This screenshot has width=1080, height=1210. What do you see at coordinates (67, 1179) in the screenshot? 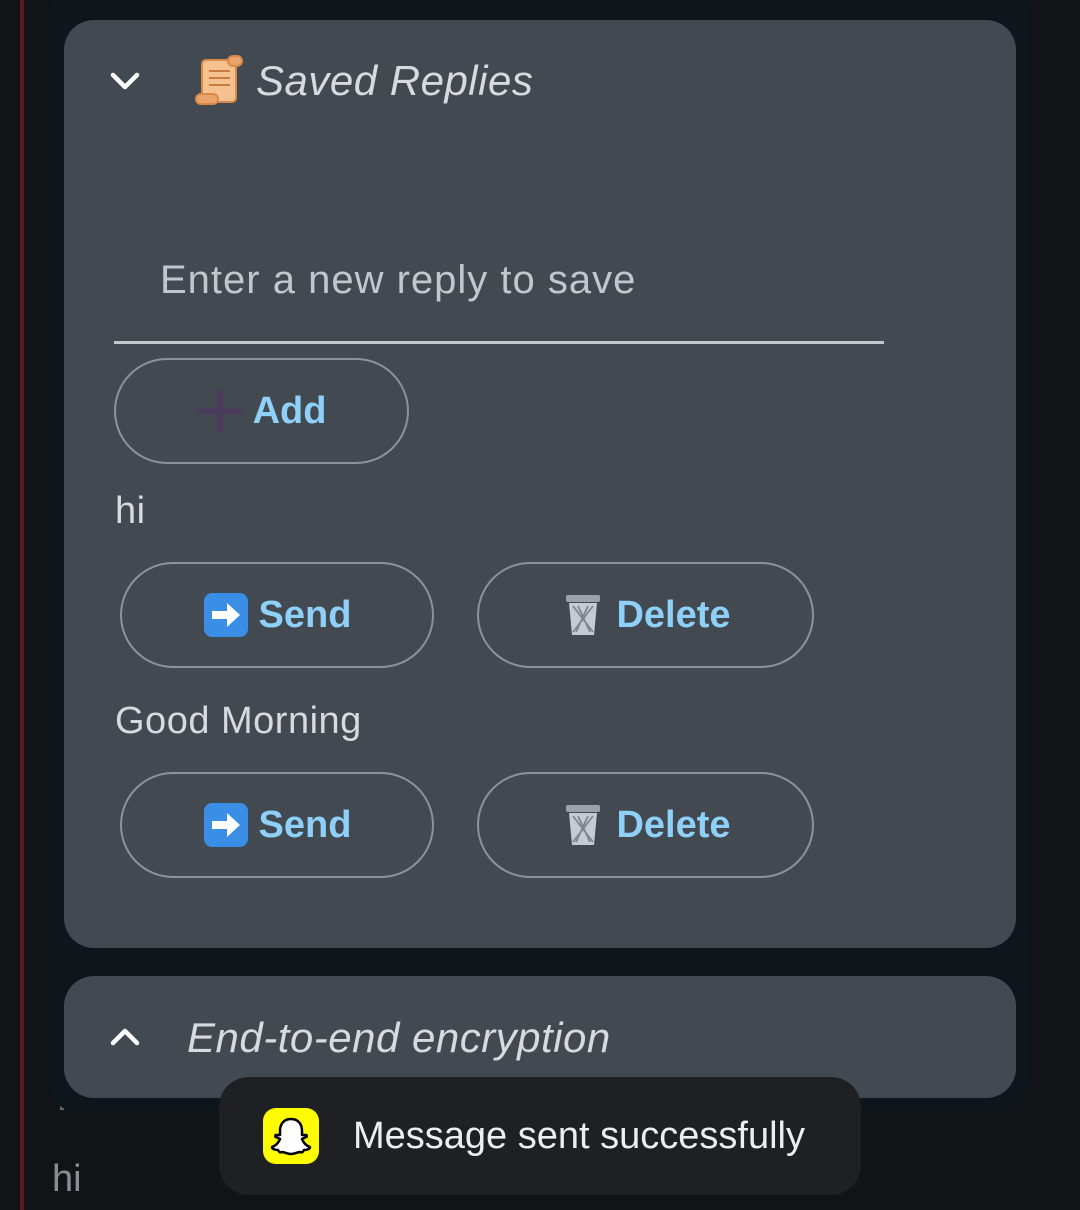
I see `background-chat-message: hi` at bounding box center [67, 1179].